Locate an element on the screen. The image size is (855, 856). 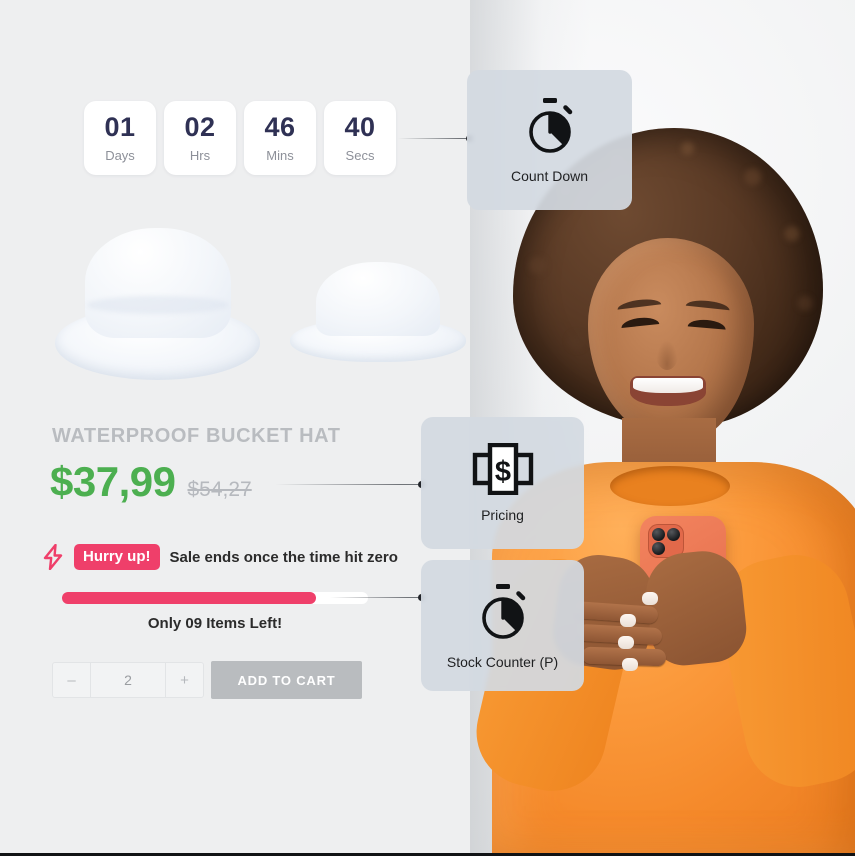
model-collar is located at coordinates (670, 486).